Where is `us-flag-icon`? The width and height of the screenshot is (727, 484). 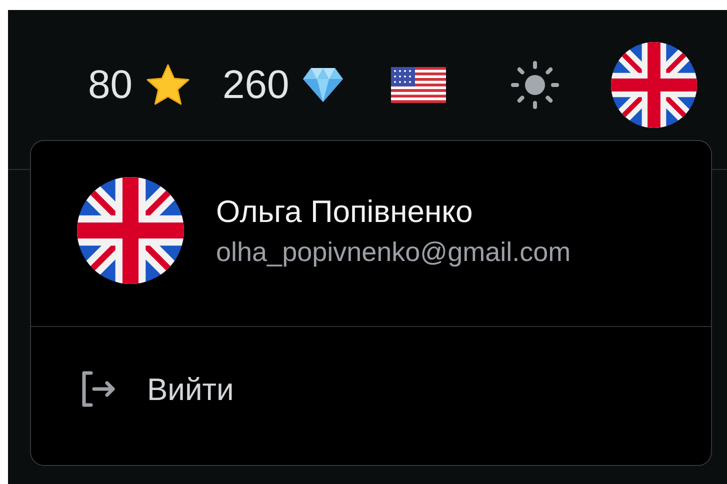 us-flag-icon is located at coordinates (418, 84).